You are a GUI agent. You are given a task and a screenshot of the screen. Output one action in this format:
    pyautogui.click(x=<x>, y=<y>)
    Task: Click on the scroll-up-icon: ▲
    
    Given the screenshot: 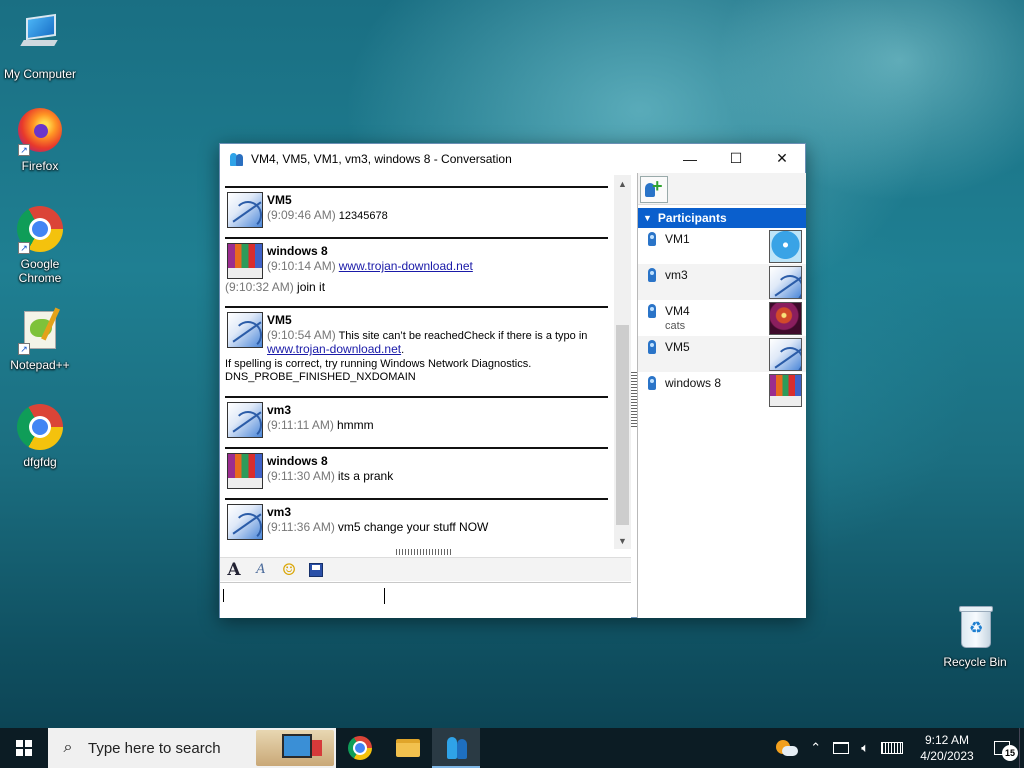 What is the action you would take?
    pyautogui.click(x=622, y=183)
    